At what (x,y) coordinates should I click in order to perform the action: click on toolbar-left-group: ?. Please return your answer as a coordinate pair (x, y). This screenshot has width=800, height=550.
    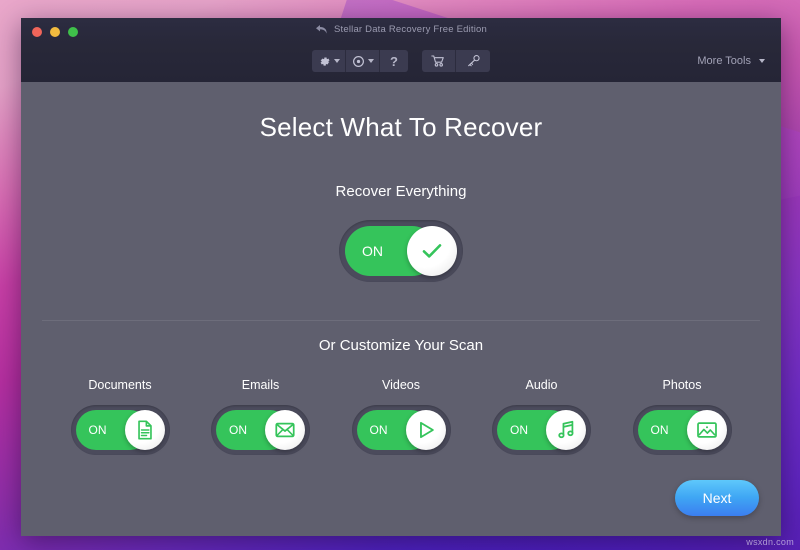
    Looking at the image, I should click on (360, 61).